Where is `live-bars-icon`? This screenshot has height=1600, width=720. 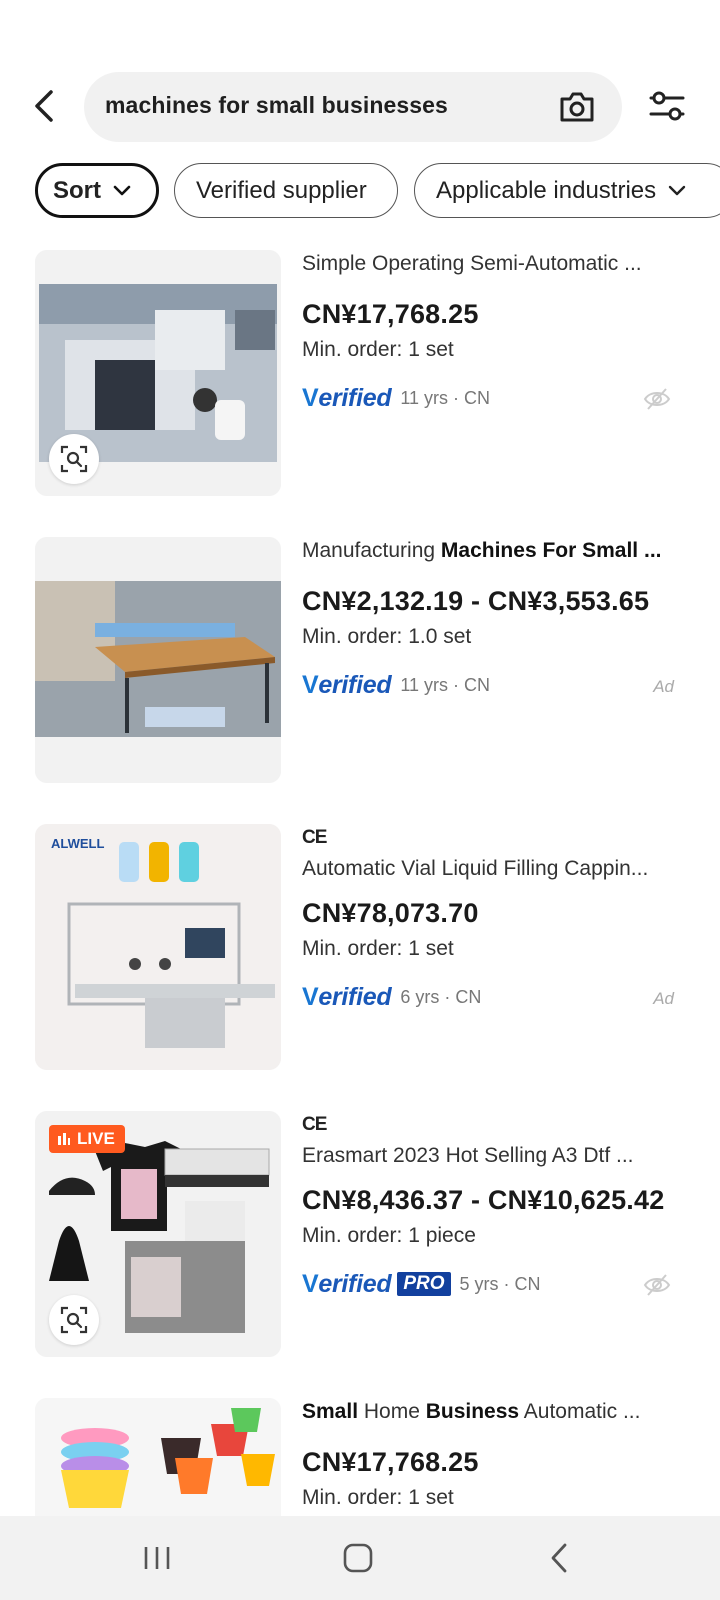 live-bars-icon is located at coordinates (64, 1139).